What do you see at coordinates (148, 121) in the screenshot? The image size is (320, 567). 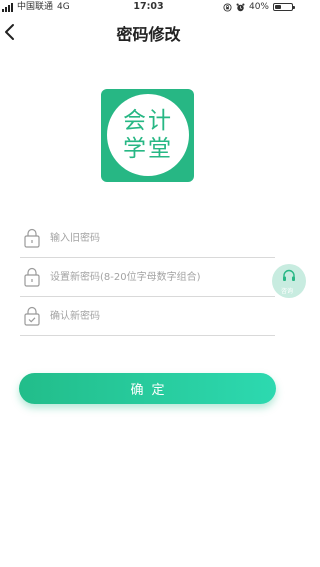 I see `logo-text-line1: 会计` at bounding box center [148, 121].